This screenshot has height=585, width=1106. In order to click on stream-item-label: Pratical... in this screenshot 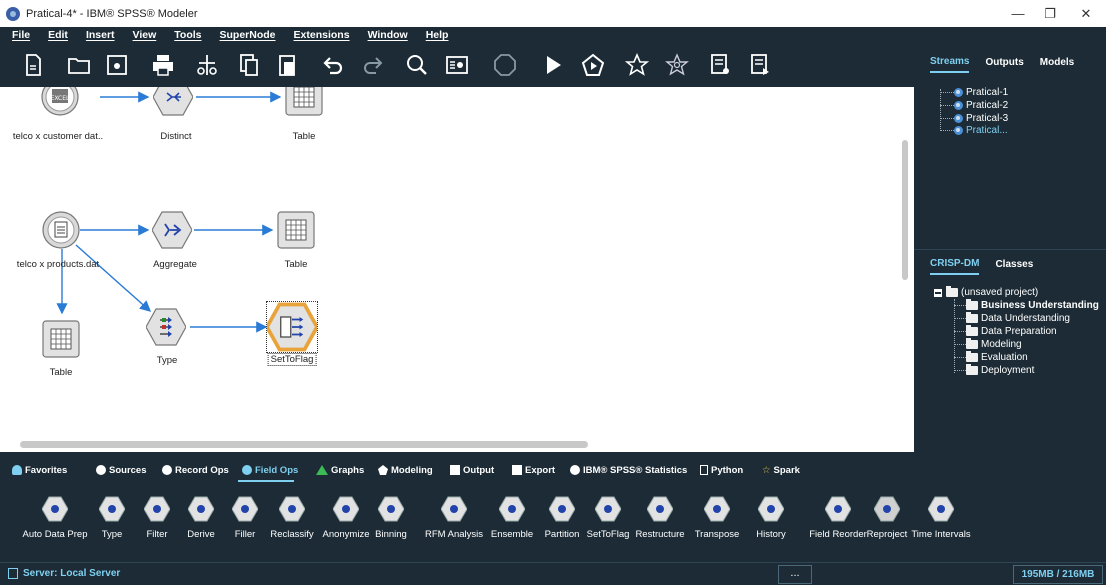, I will do `click(987, 130)`.